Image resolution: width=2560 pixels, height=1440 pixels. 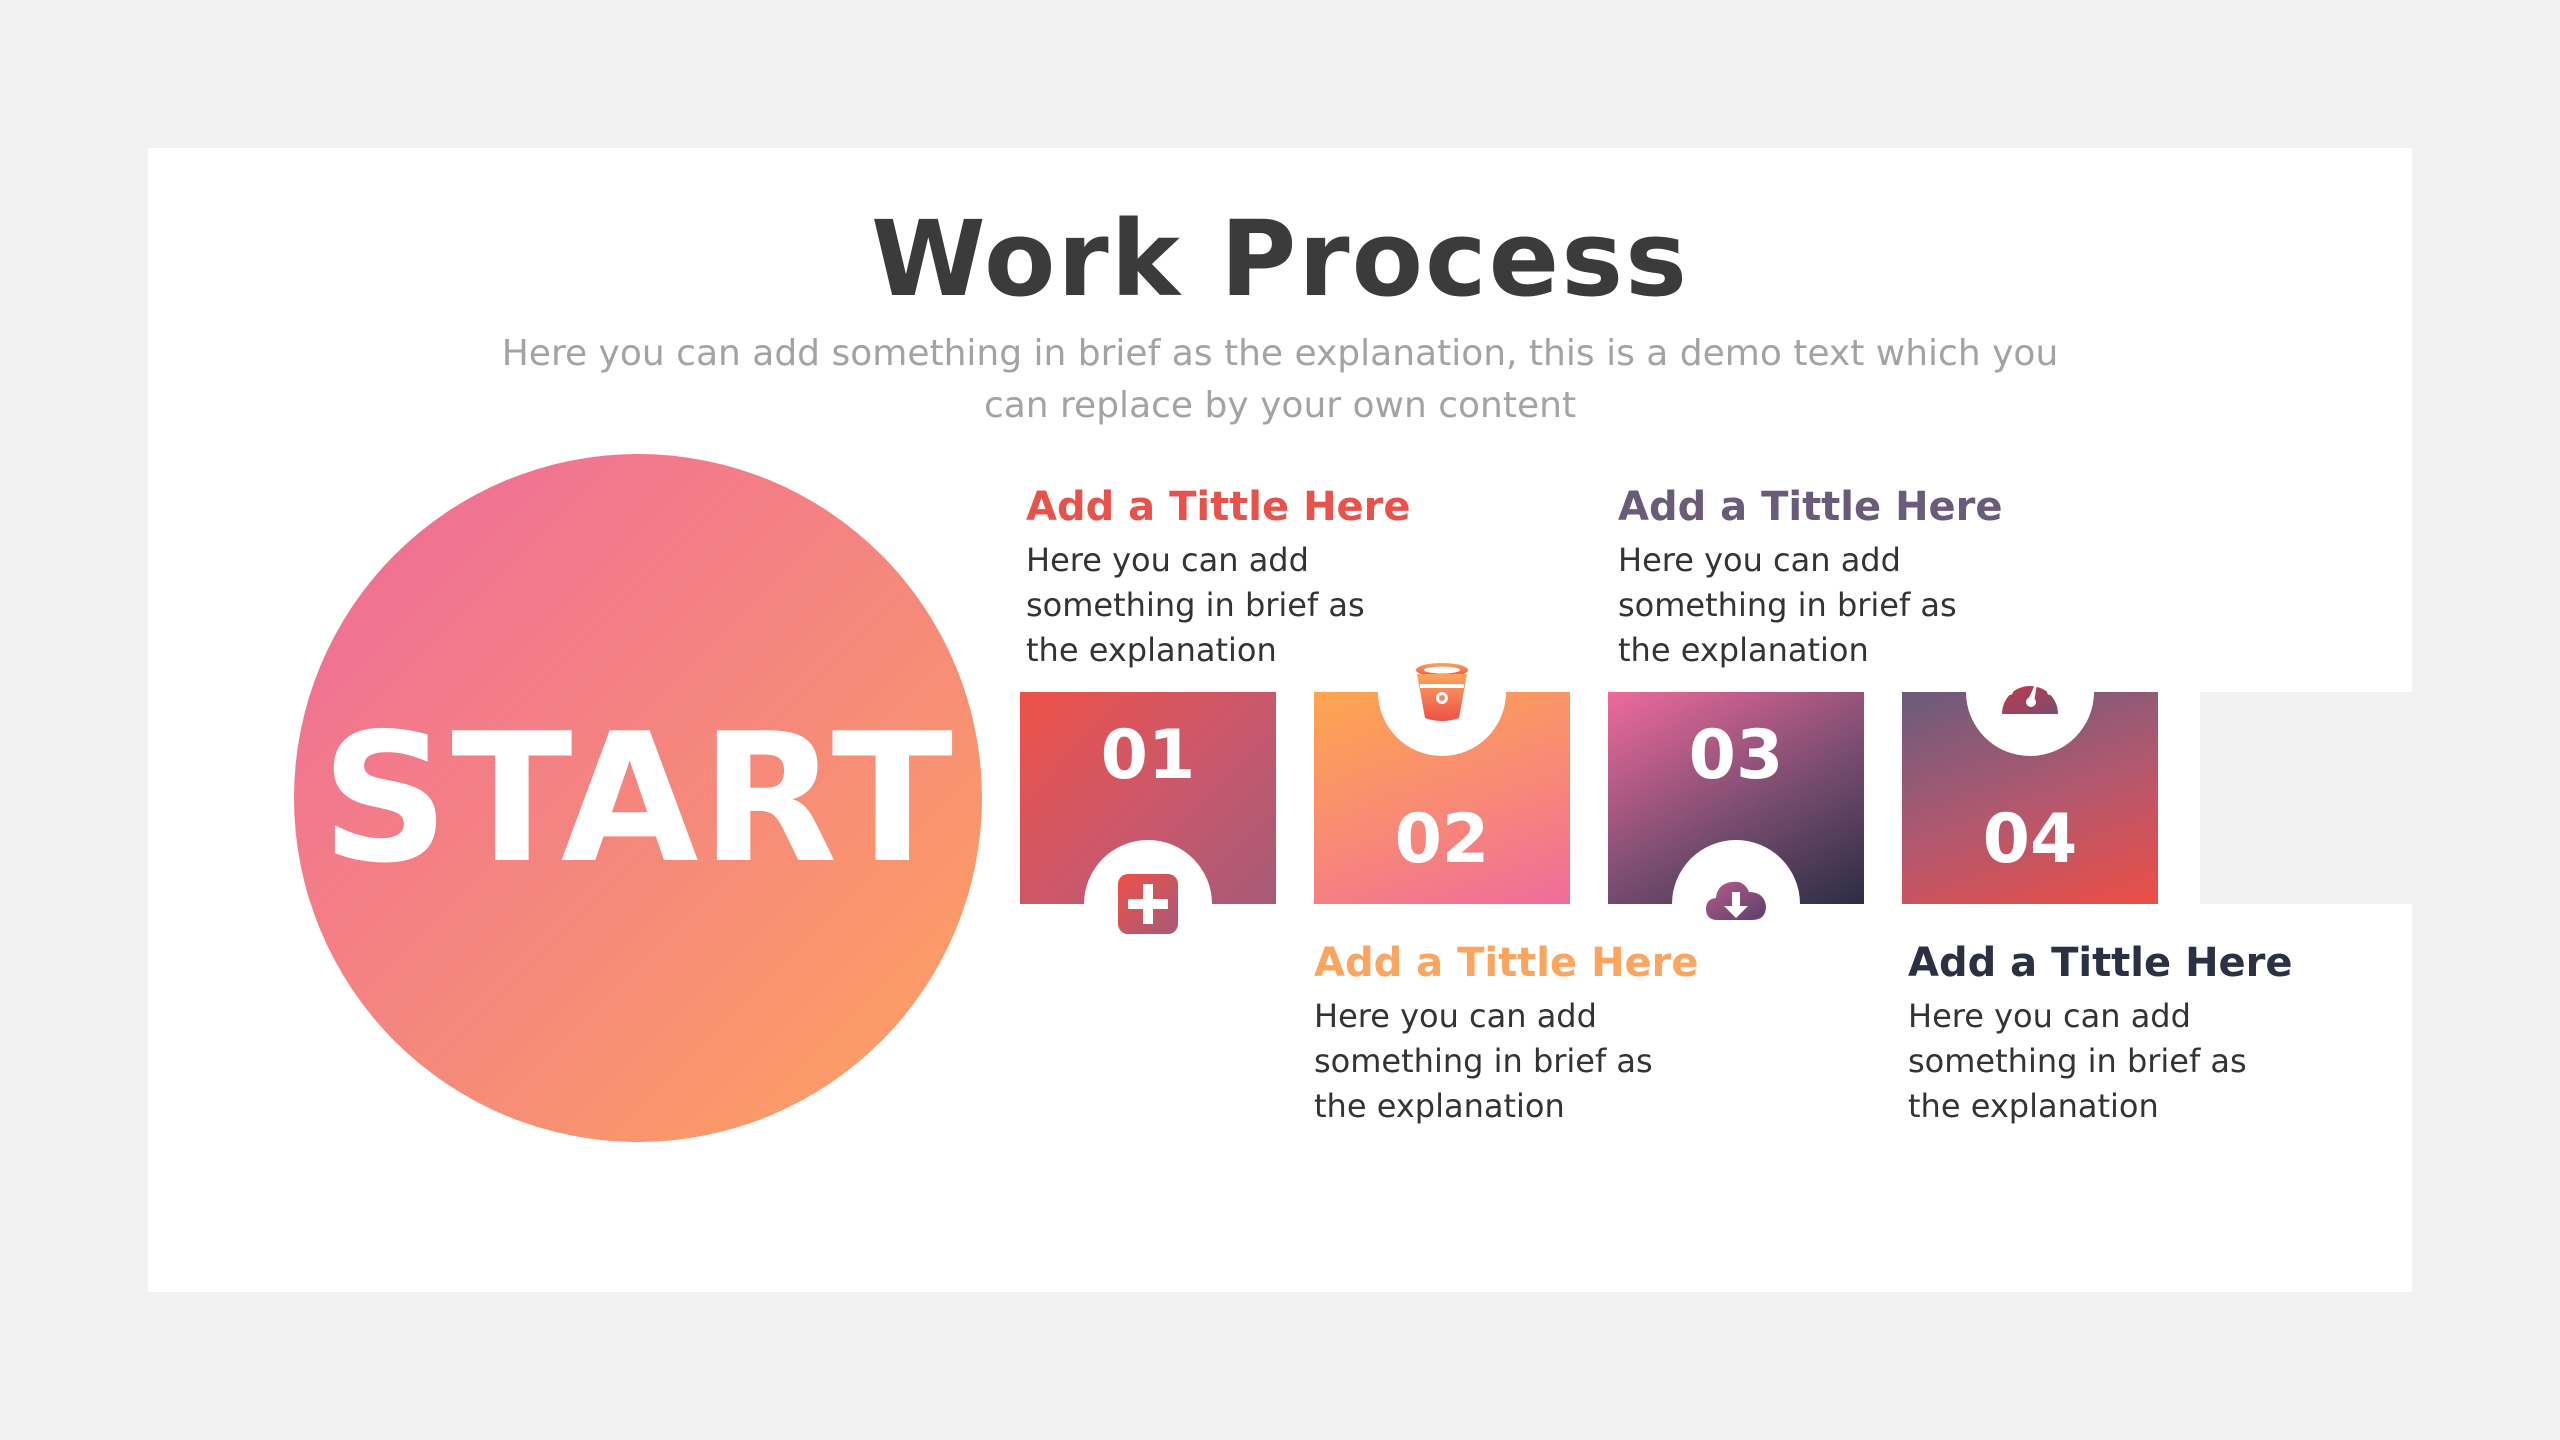 What do you see at coordinates (1736, 900) in the screenshot?
I see `cloud-download-icon` at bounding box center [1736, 900].